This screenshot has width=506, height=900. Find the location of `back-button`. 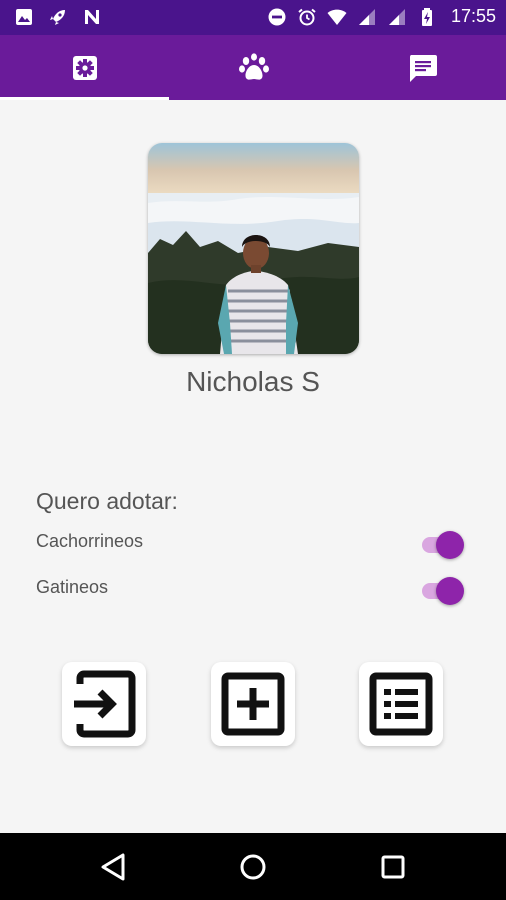

back-button is located at coordinates (113, 867).